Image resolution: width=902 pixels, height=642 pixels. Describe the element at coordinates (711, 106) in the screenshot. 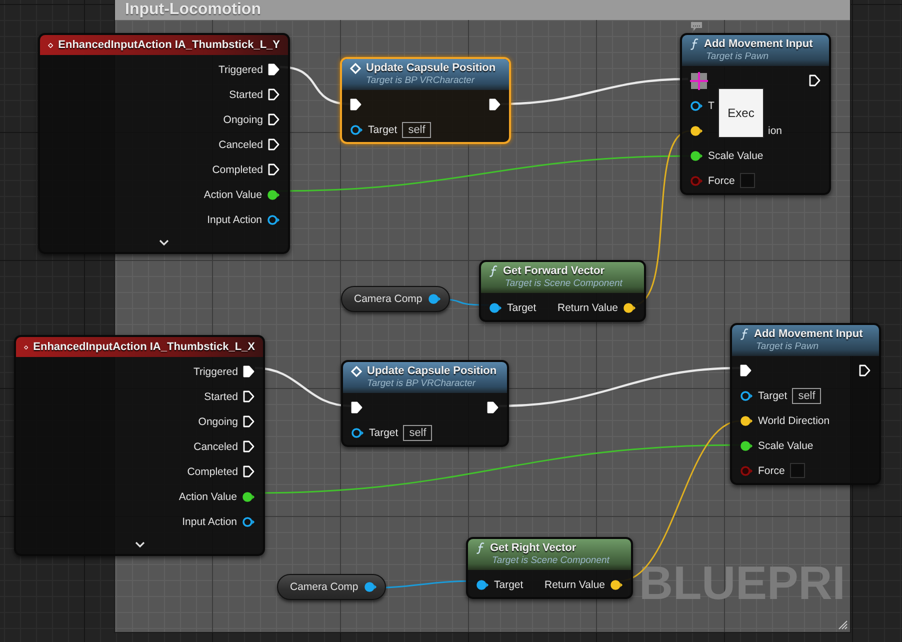

I see `pin-label: T` at that location.